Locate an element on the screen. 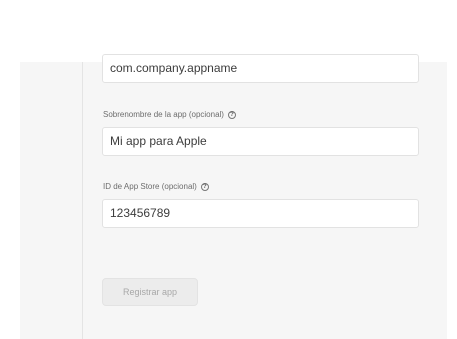  nickname-label: Sobrenombre de la app (opcional) ? is located at coordinates (169, 114).